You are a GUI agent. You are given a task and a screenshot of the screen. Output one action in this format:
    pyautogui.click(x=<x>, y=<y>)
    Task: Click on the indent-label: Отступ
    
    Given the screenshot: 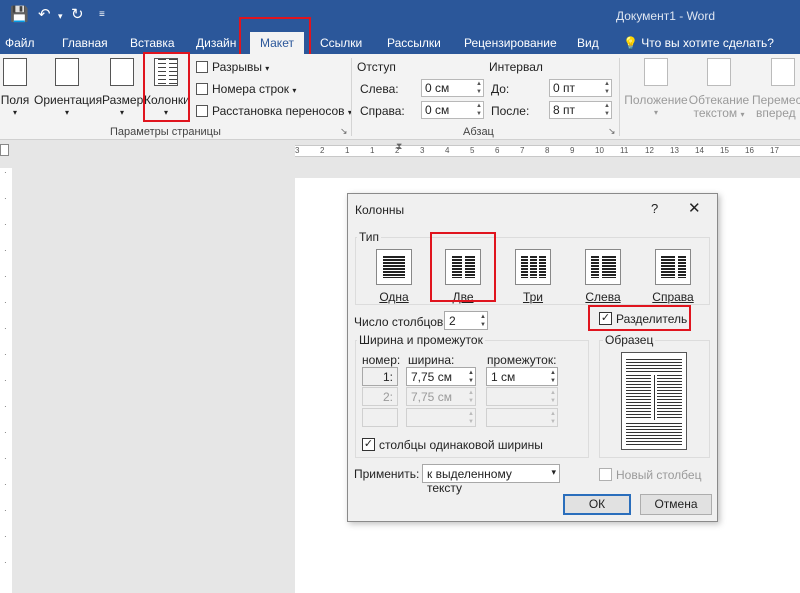 What is the action you would take?
    pyautogui.click(x=376, y=67)
    